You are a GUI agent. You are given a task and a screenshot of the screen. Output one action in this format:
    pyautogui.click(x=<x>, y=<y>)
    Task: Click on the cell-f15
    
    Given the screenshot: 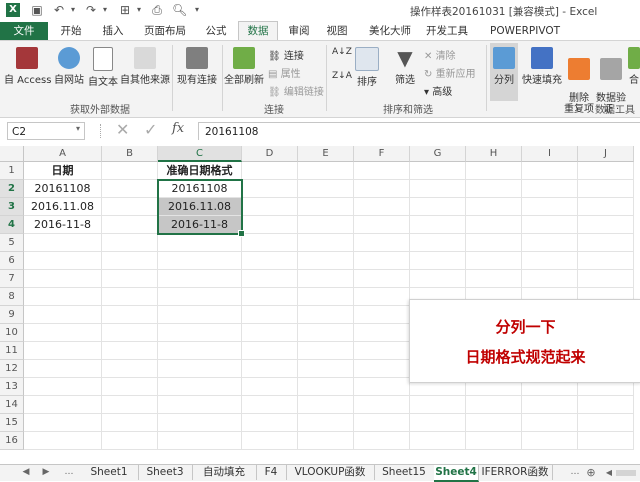 What is the action you would take?
    pyautogui.click(x=382, y=423)
    